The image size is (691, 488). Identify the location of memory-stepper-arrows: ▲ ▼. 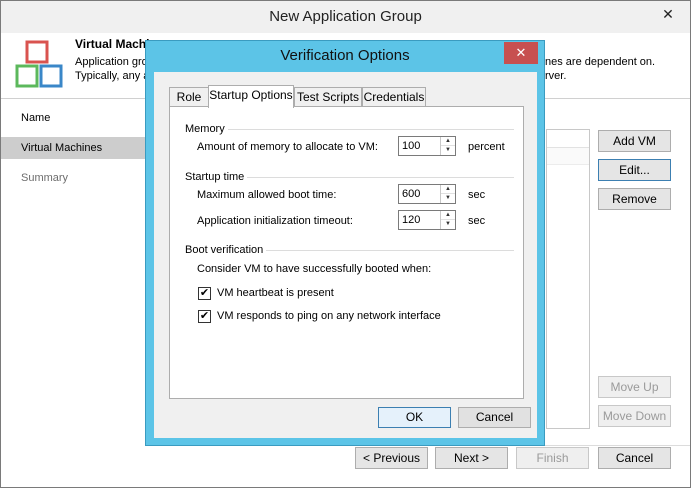
(447, 146).